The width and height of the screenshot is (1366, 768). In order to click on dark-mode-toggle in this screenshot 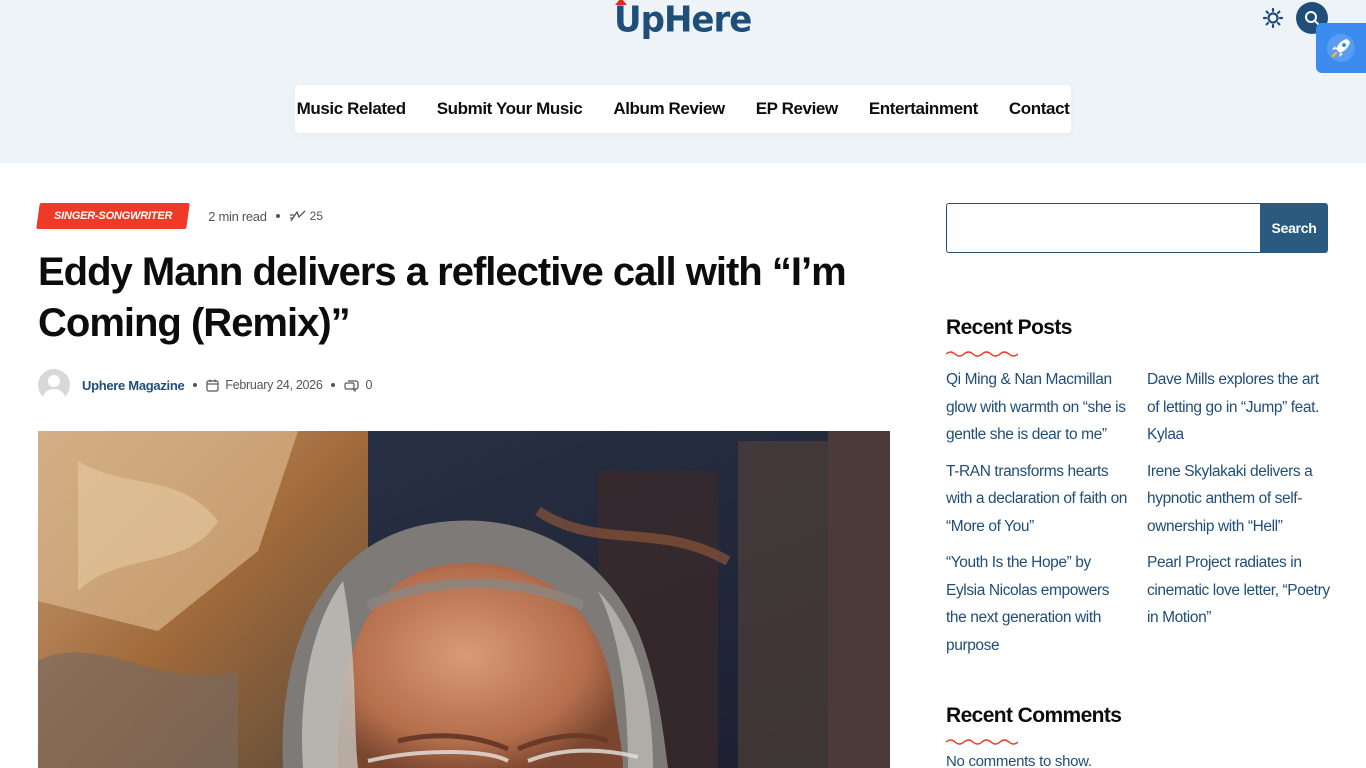, I will do `click(1273, 18)`.